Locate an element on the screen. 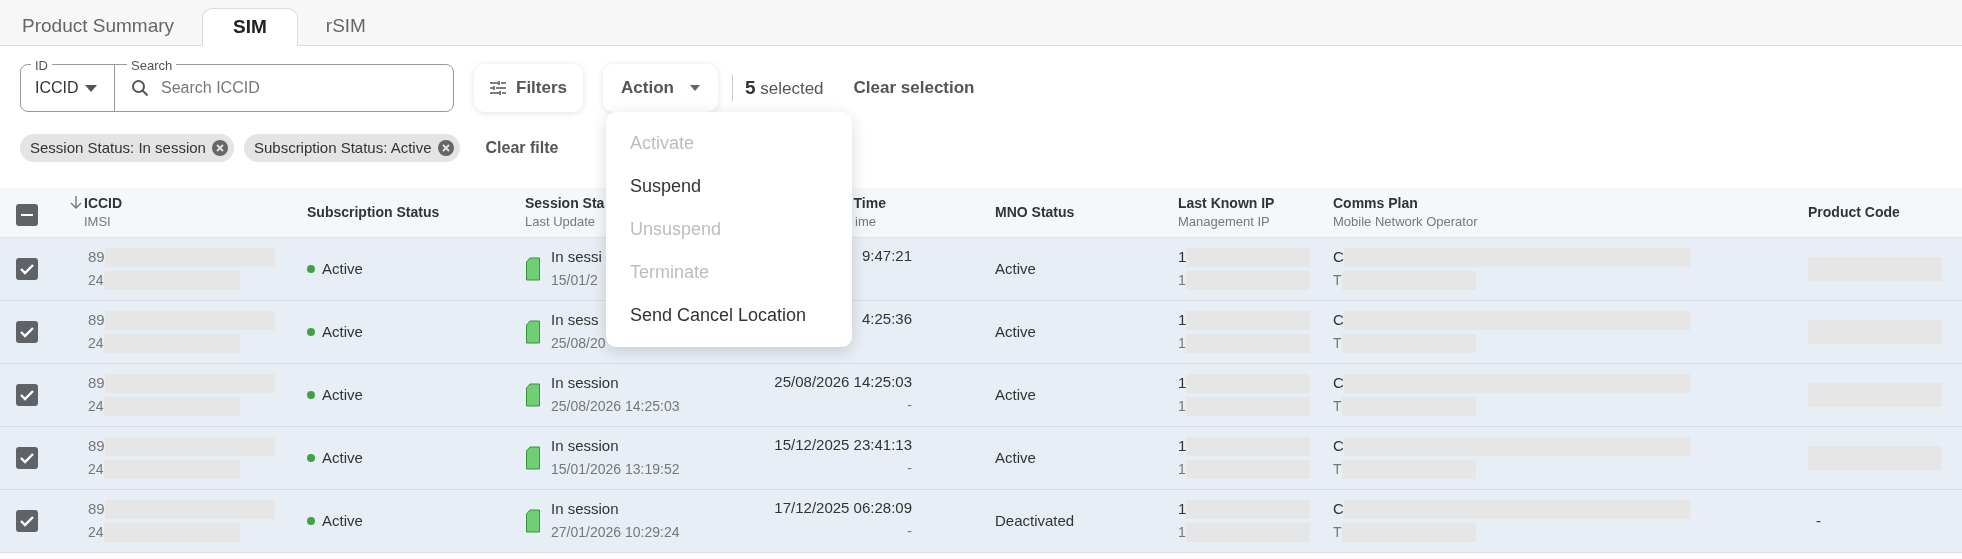  filter-chip: Subscription Status: Active is located at coordinates (351, 148).